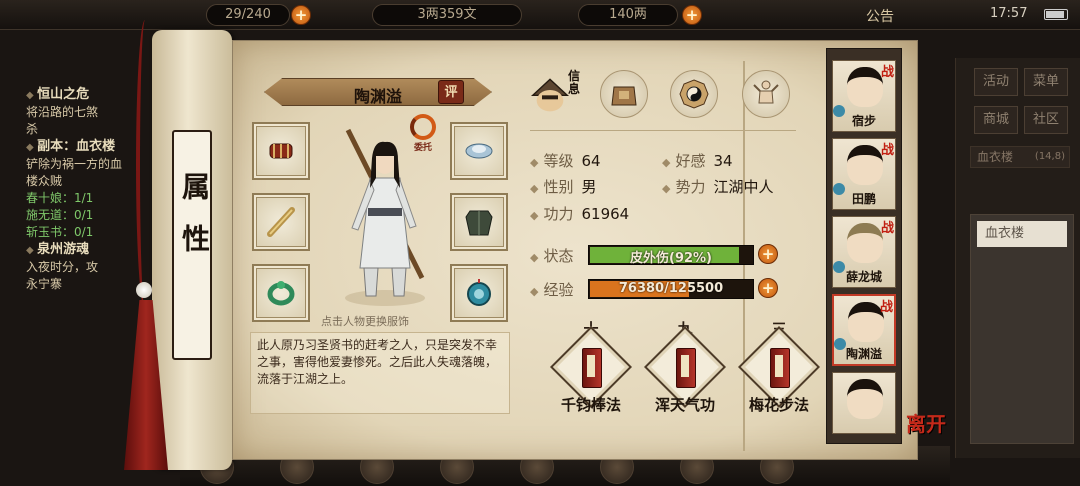 This screenshot has width=1080, height=486. Describe the element at coordinates (558, 161) in the screenshot. I see `stat-label: 等级` at that location.